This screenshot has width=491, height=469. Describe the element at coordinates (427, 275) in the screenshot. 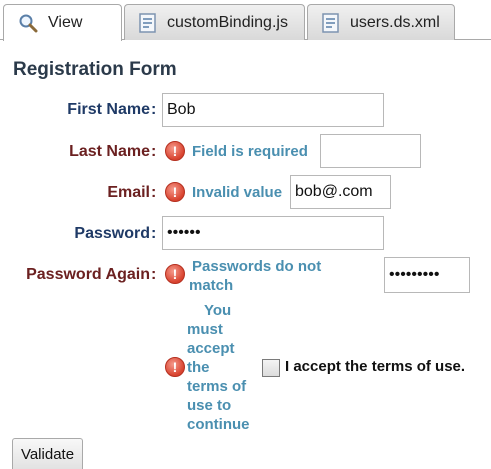

I see `password-again-field` at that location.